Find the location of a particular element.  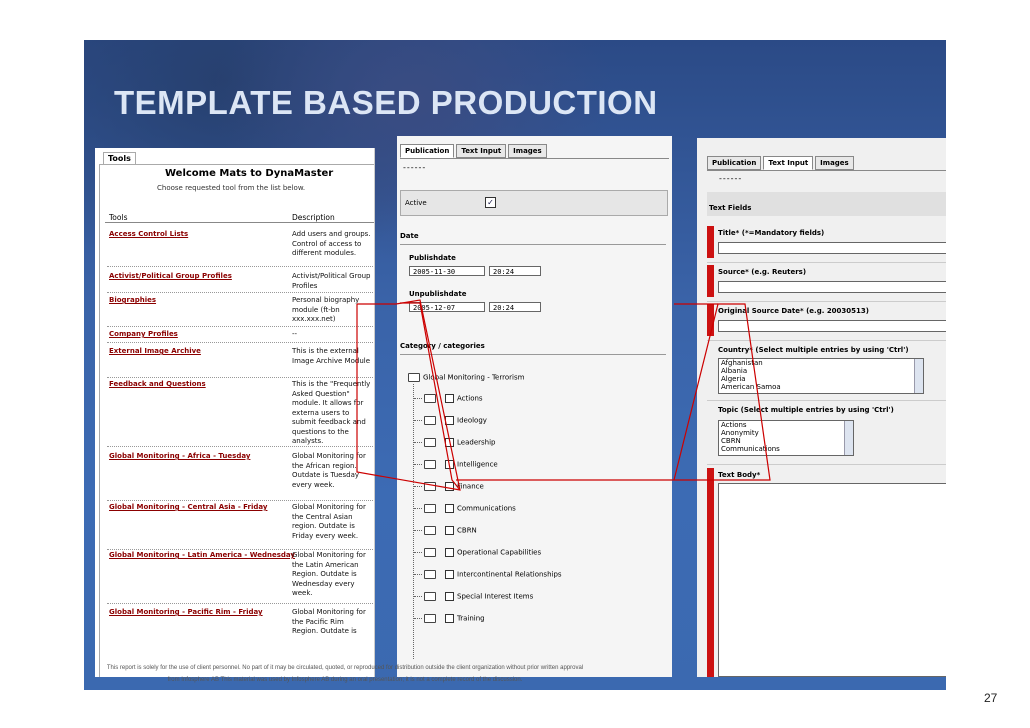

connector-line-dates is located at coordinates (430, 396).